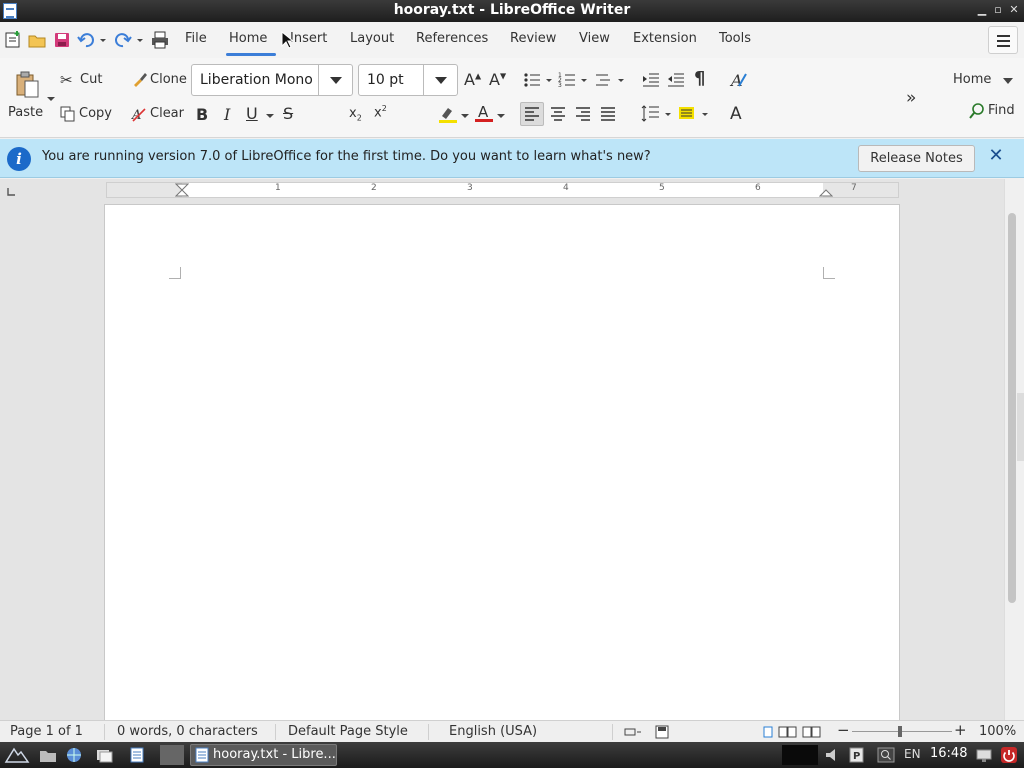  What do you see at coordinates (160, 40) in the screenshot?
I see `print-icon` at bounding box center [160, 40].